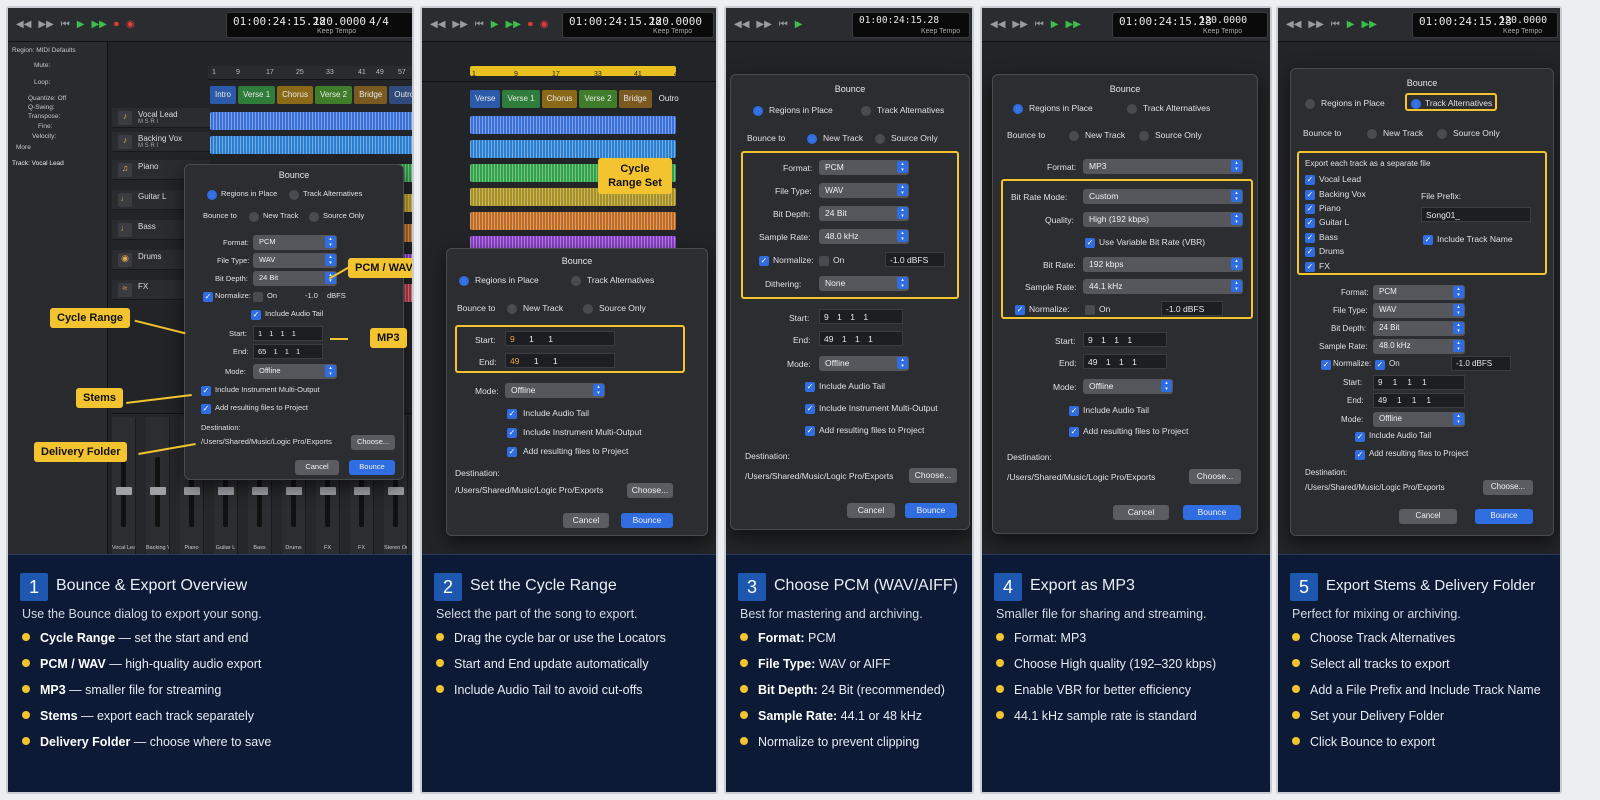 The height and width of the screenshot is (800, 1600). I want to click on start-field: 1 1 1 1, so click(288, 333).